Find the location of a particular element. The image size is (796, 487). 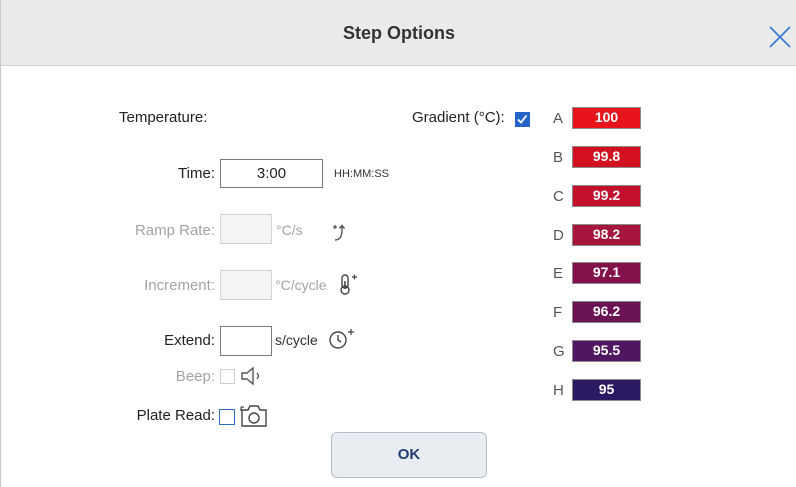

time-input: 3:00 is located at coordinates (271, 173).